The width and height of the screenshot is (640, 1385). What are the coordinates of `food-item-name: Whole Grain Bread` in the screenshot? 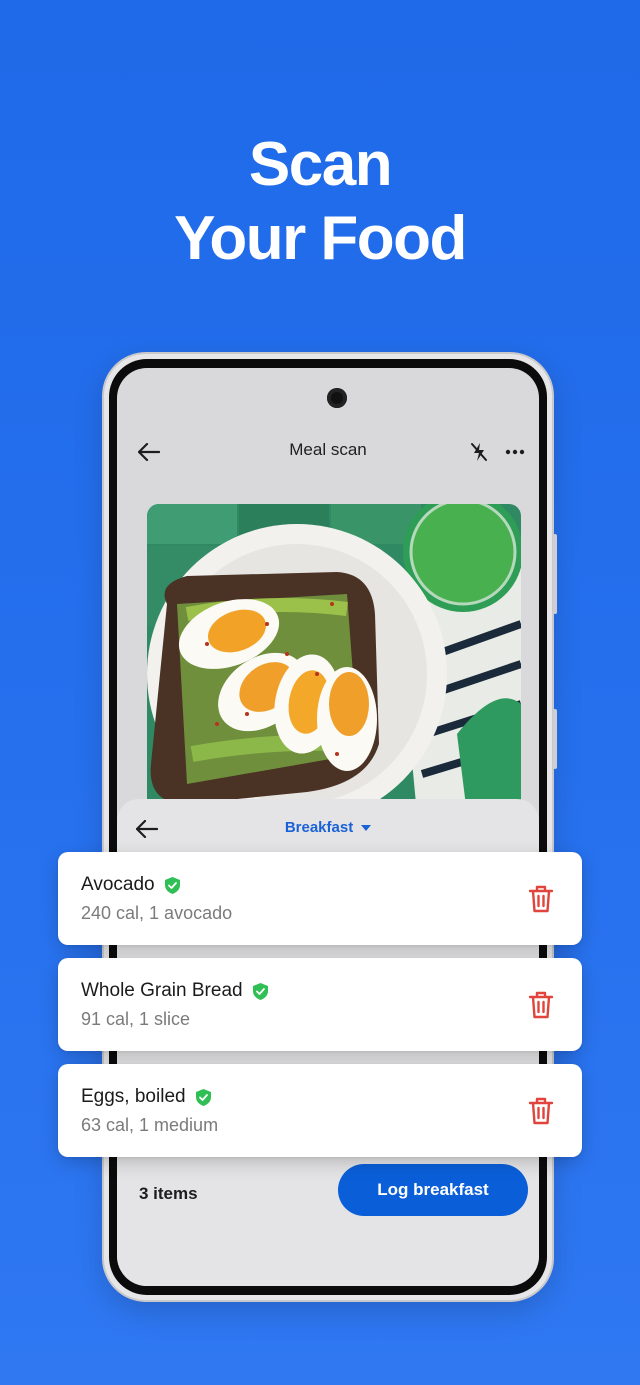 It's located at (162, 990).